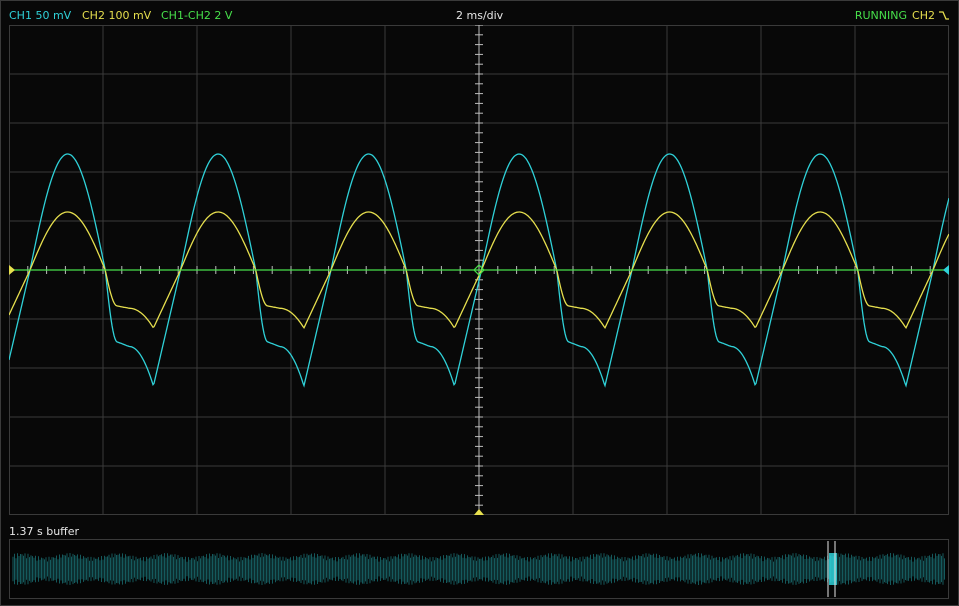 The image size is (959, 606). What do you see at coordinates (479, 569) in the screenshot?
I see `buffer-overview` at bounding box center [479, 569].